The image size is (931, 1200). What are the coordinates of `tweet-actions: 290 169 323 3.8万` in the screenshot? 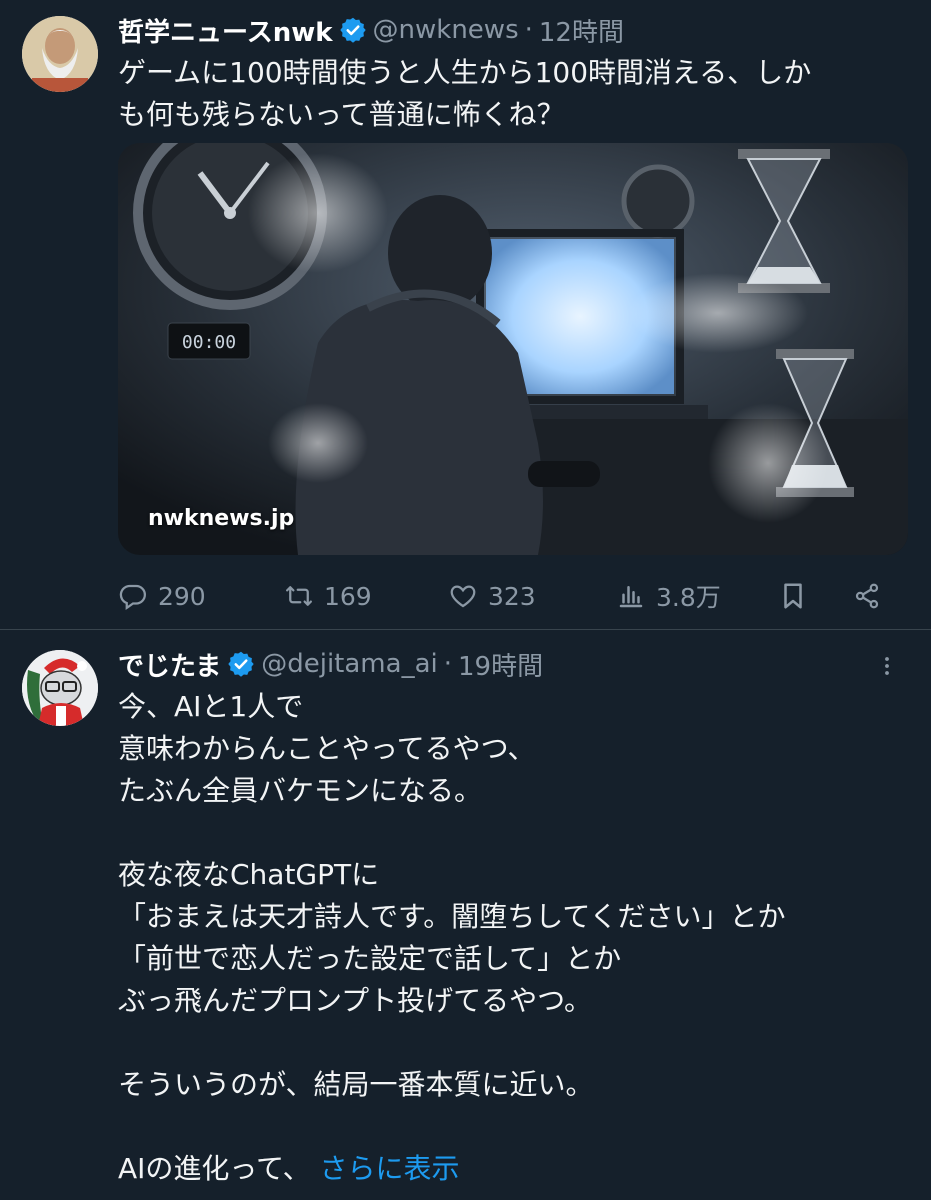 It's located at (513, 596).